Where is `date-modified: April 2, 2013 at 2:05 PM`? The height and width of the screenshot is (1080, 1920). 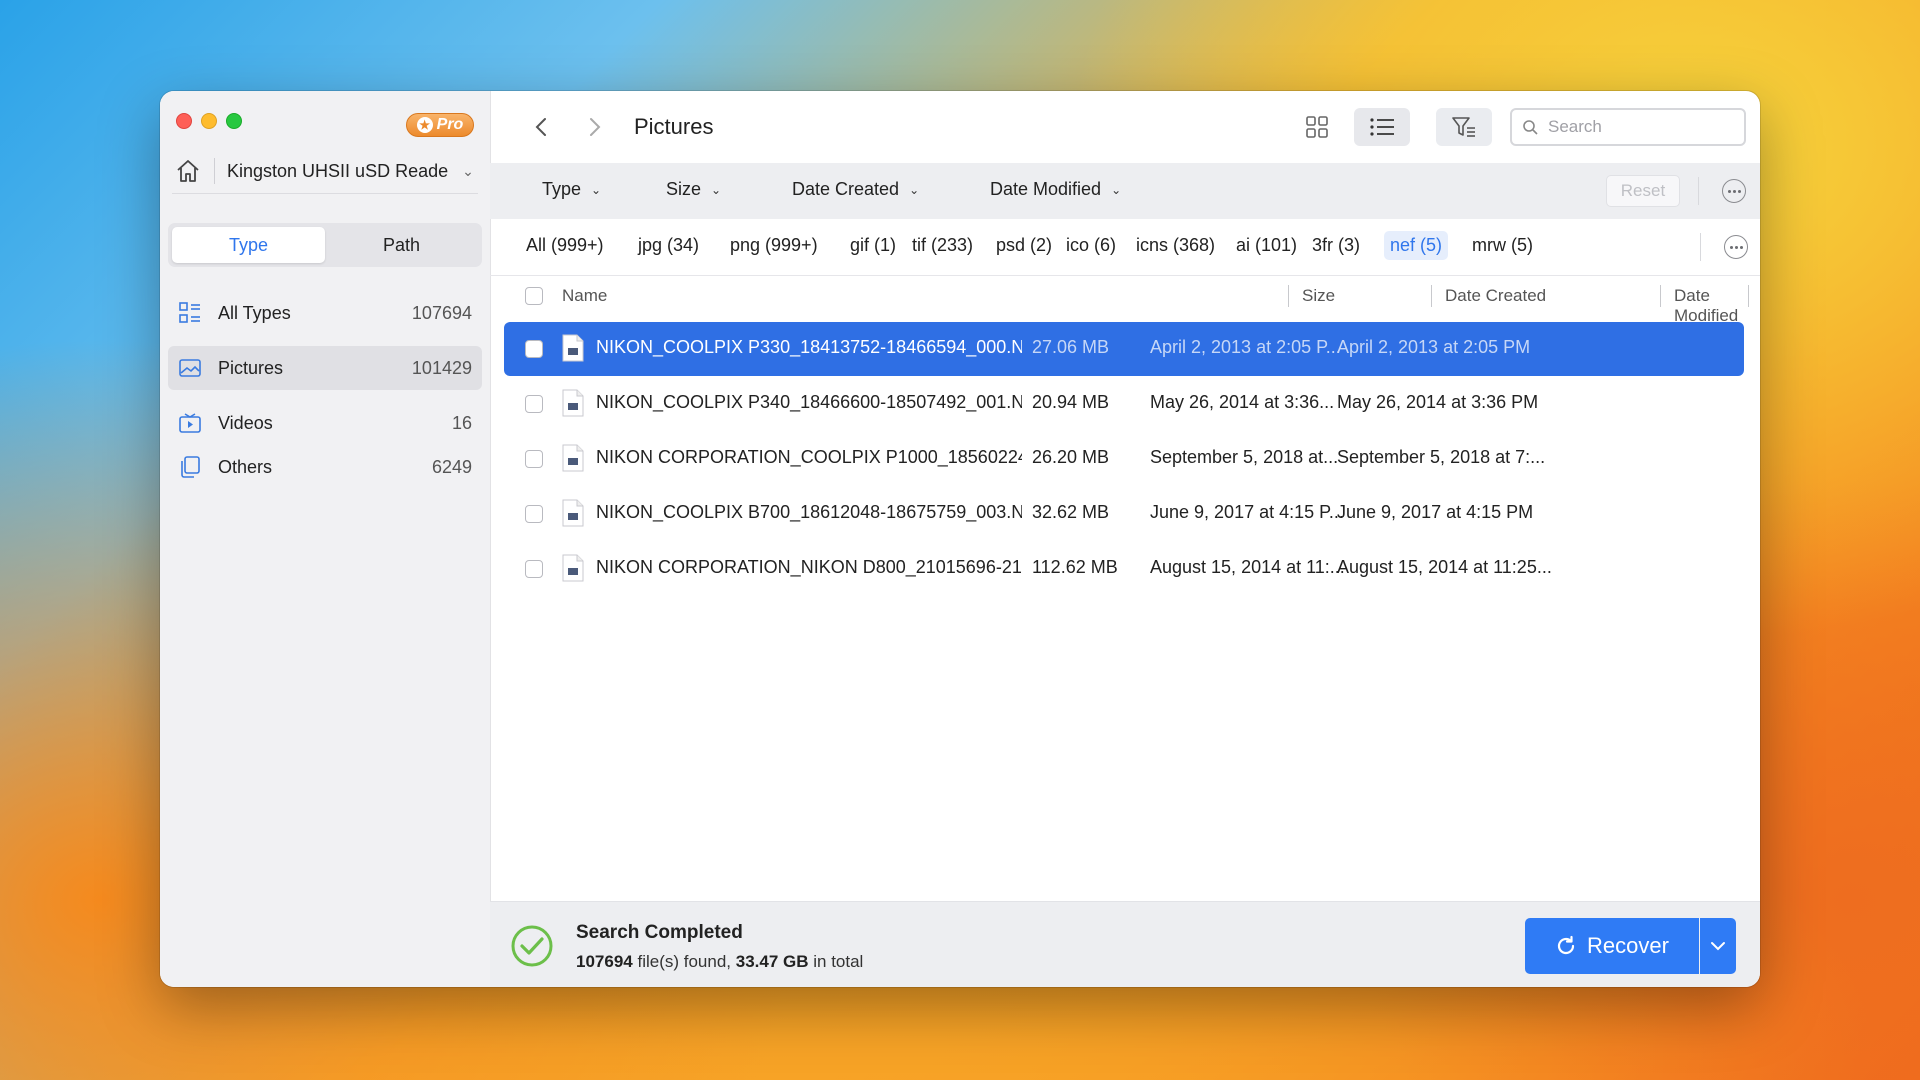 date-modified: April 2, 2013 at 2:05 PM is located at coordinates (1434, 347).